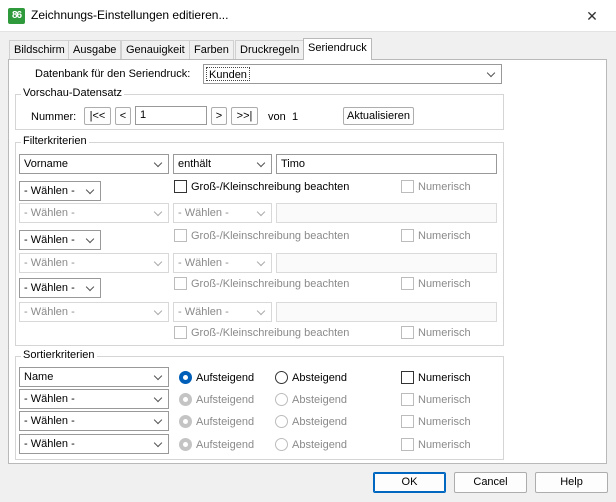  What do you see at coordinates (60, 288) in the screenshot?
I see `filter-connector-3: - Wählen -` at bounding box center [60, 288].